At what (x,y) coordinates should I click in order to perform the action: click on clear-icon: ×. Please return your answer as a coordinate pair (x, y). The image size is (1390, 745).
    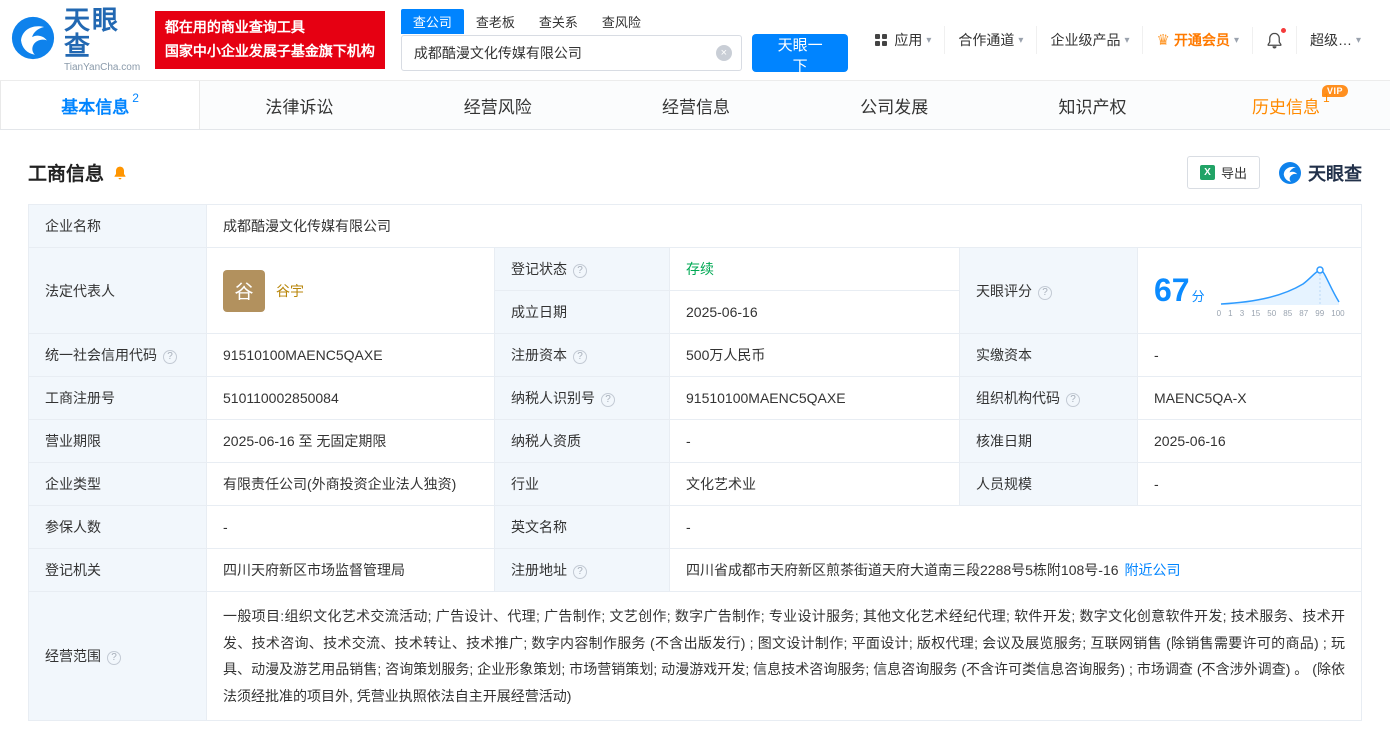
    Looking at the image, I should click on (723, 52).